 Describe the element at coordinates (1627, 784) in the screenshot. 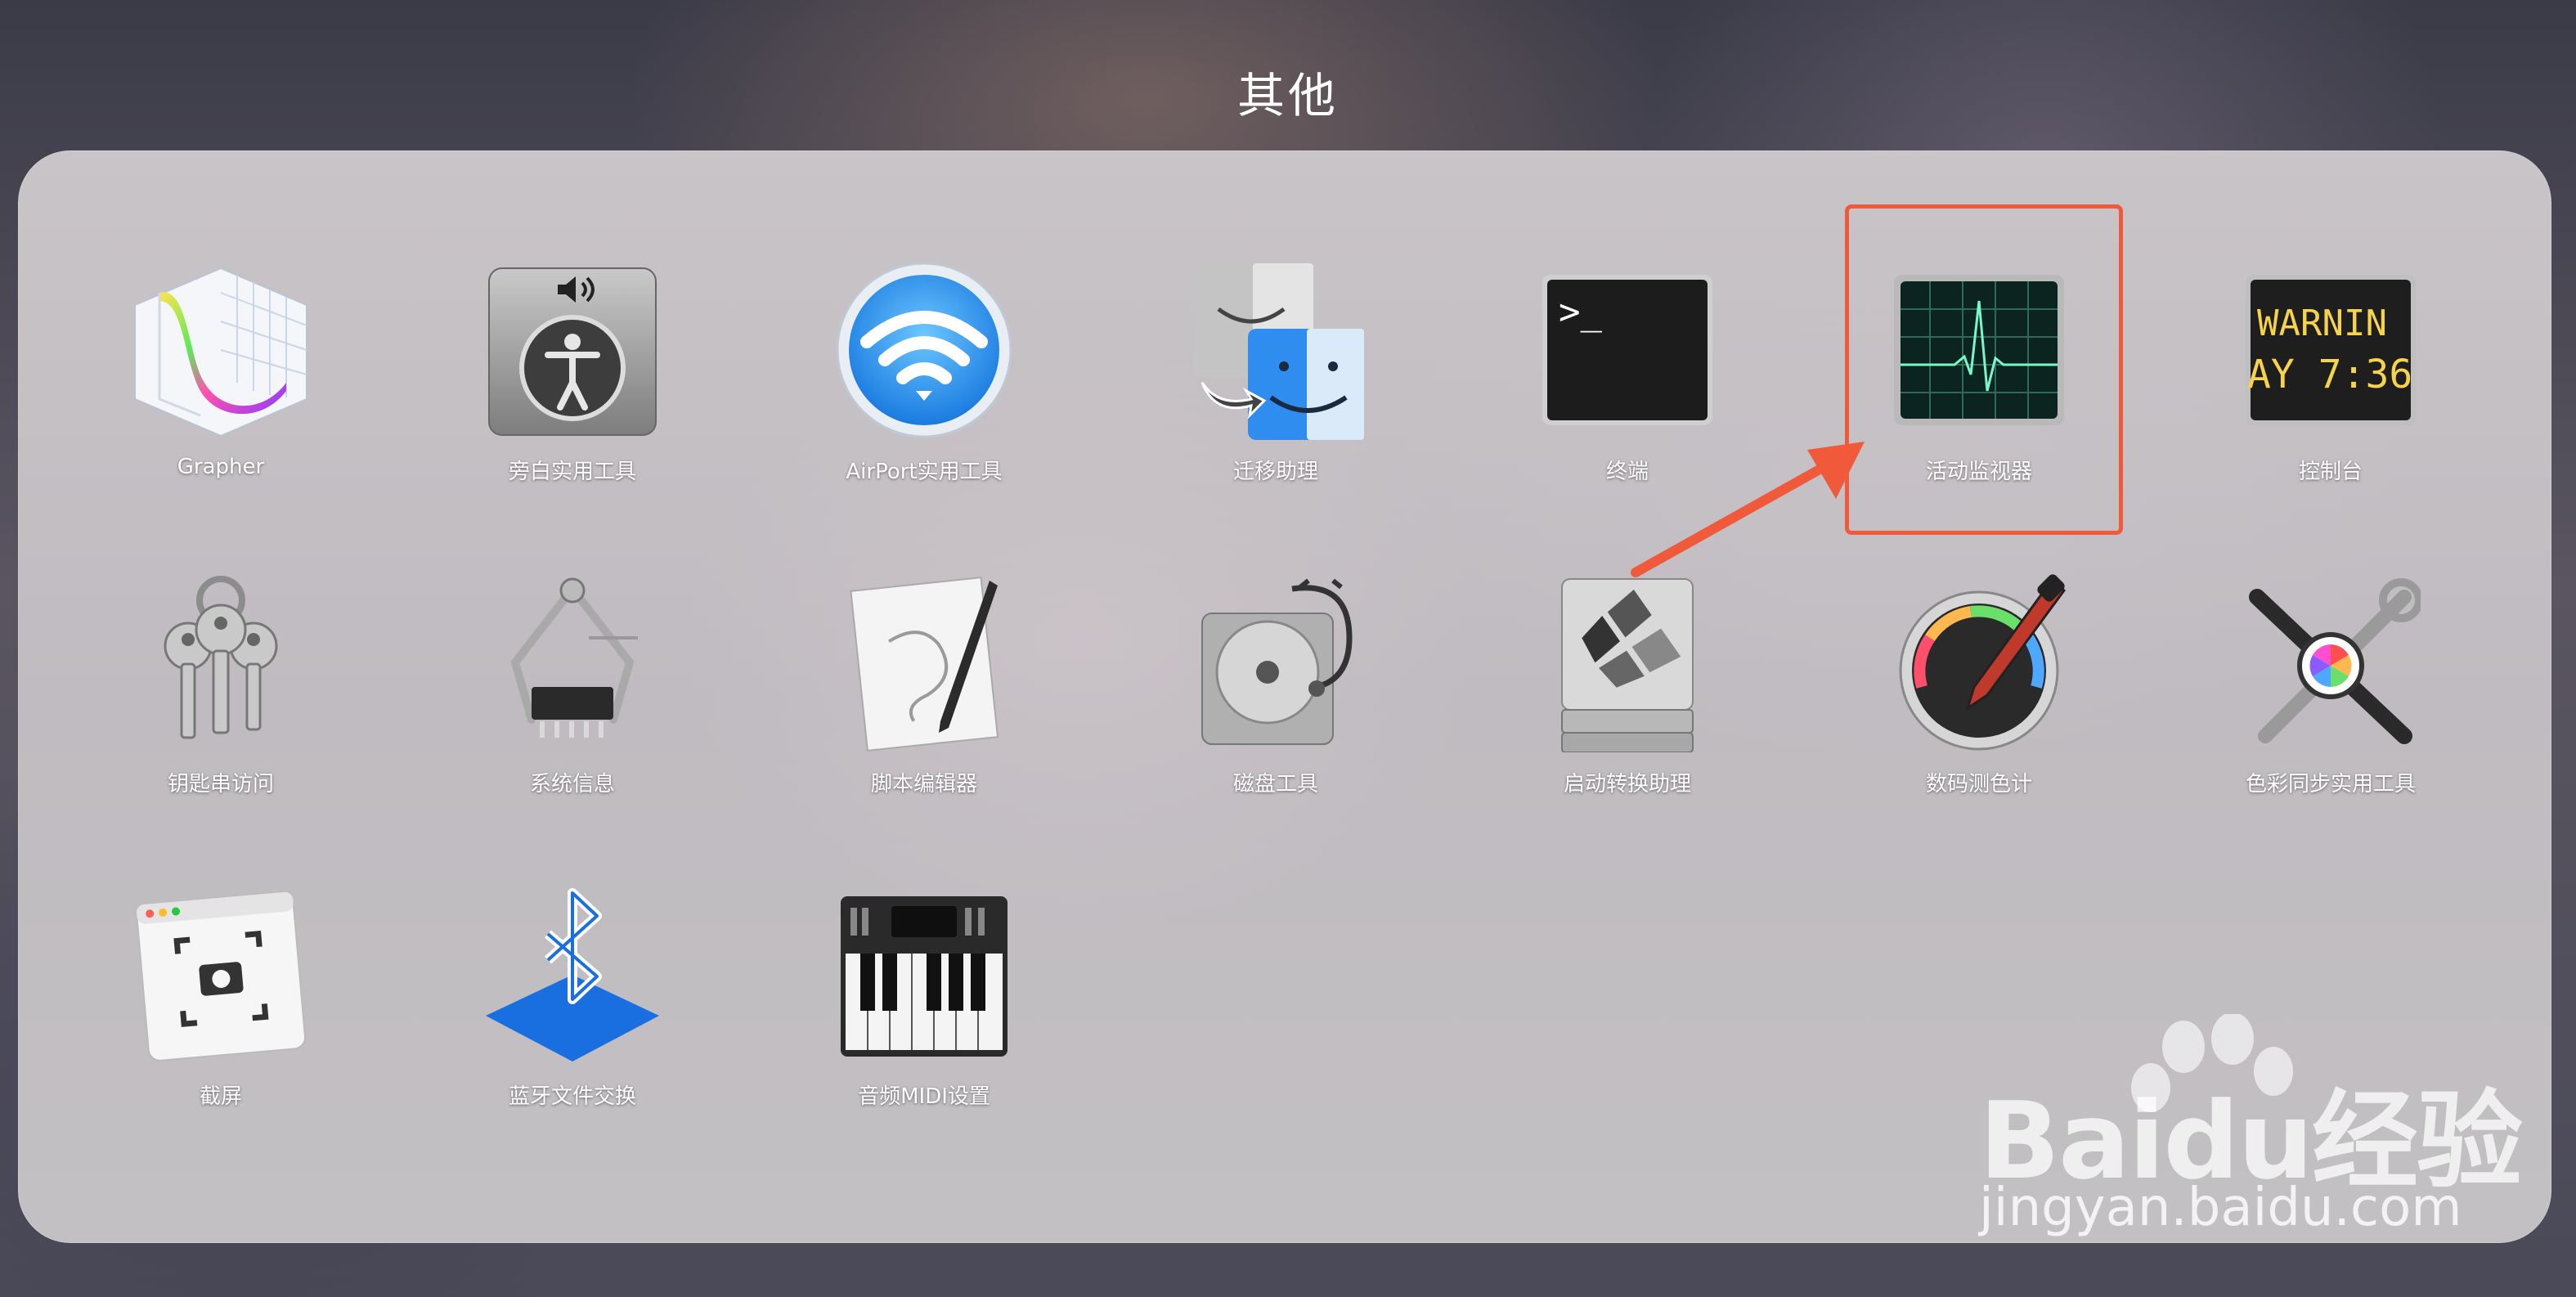

I see `app-label: 启动转换助理` at that location.